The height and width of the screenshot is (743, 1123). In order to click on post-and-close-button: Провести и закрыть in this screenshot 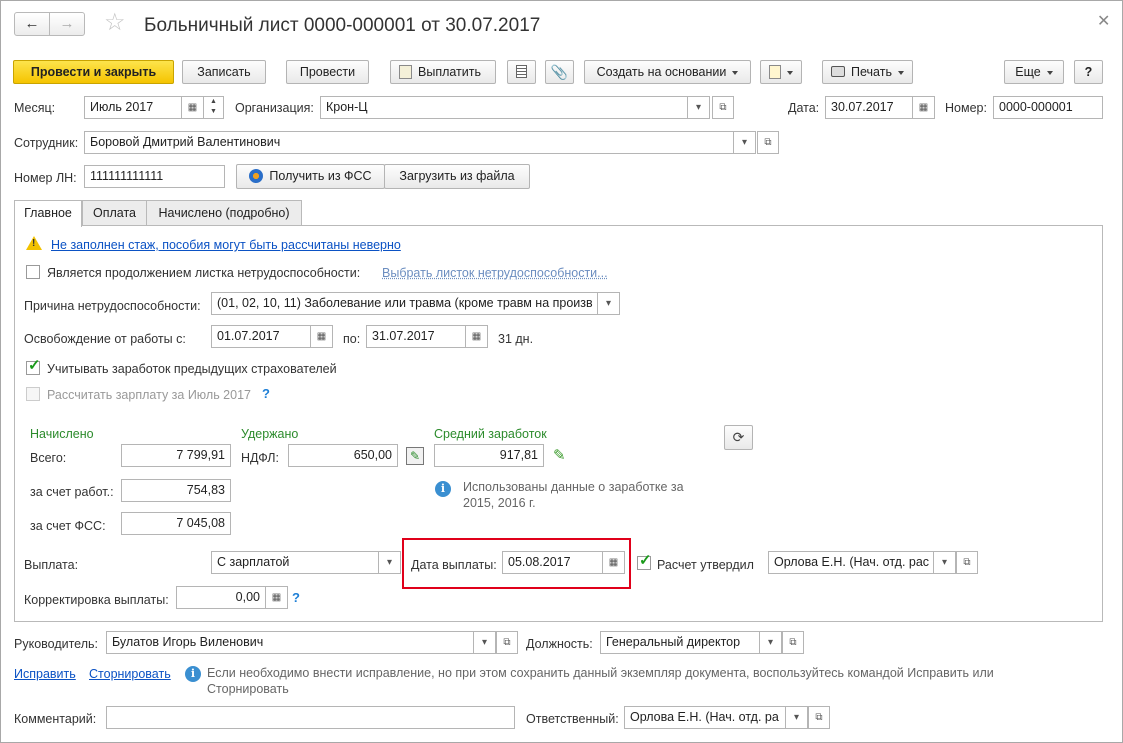, I will do `click(93, 72)`.